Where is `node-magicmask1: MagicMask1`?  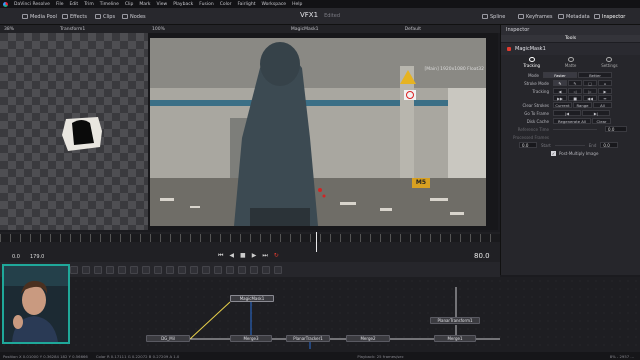
node-magicmask1: MagicMask1 is located at coordinates (252, 298).